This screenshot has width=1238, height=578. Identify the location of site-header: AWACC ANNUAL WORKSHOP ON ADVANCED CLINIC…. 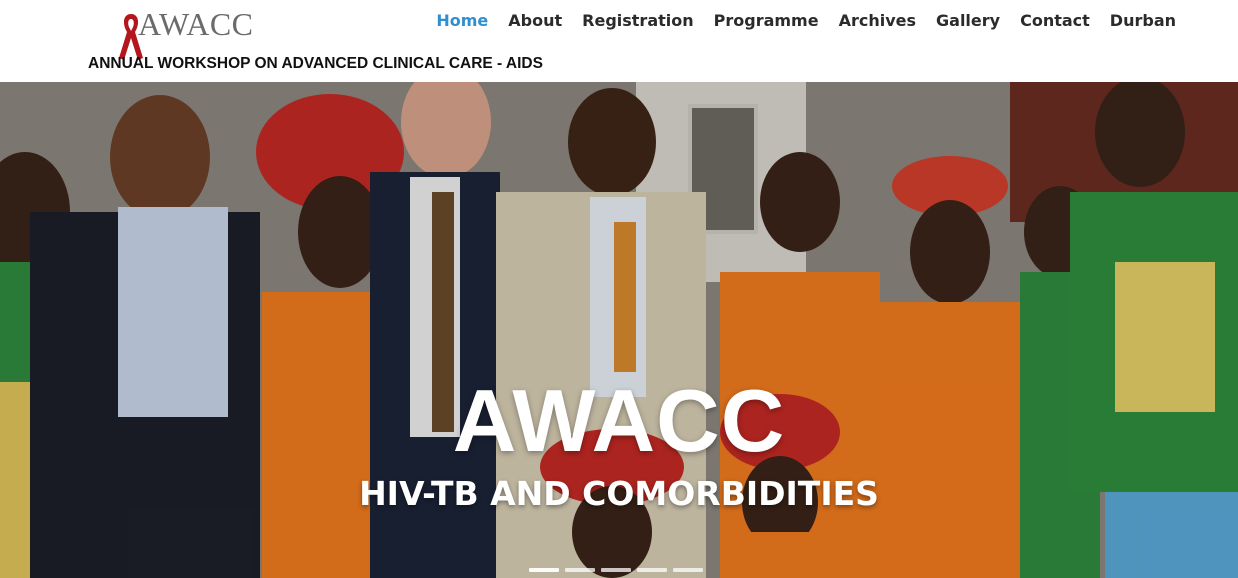
(619, 41).